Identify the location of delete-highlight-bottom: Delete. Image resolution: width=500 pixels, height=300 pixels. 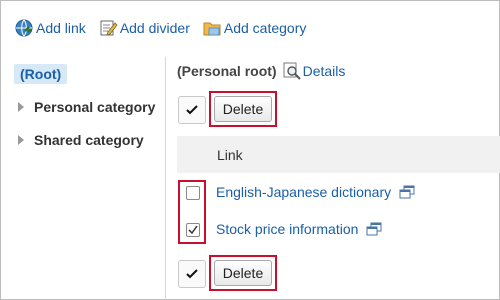
(243, 273).